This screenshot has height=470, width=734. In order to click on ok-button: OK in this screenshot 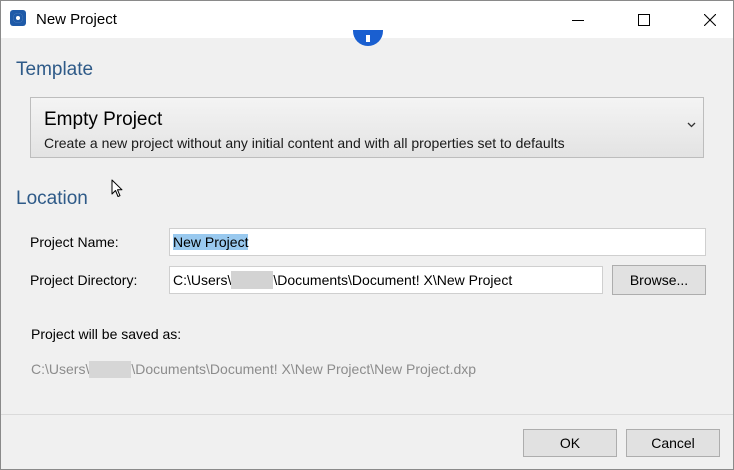, I will do `click(570, 443)`.